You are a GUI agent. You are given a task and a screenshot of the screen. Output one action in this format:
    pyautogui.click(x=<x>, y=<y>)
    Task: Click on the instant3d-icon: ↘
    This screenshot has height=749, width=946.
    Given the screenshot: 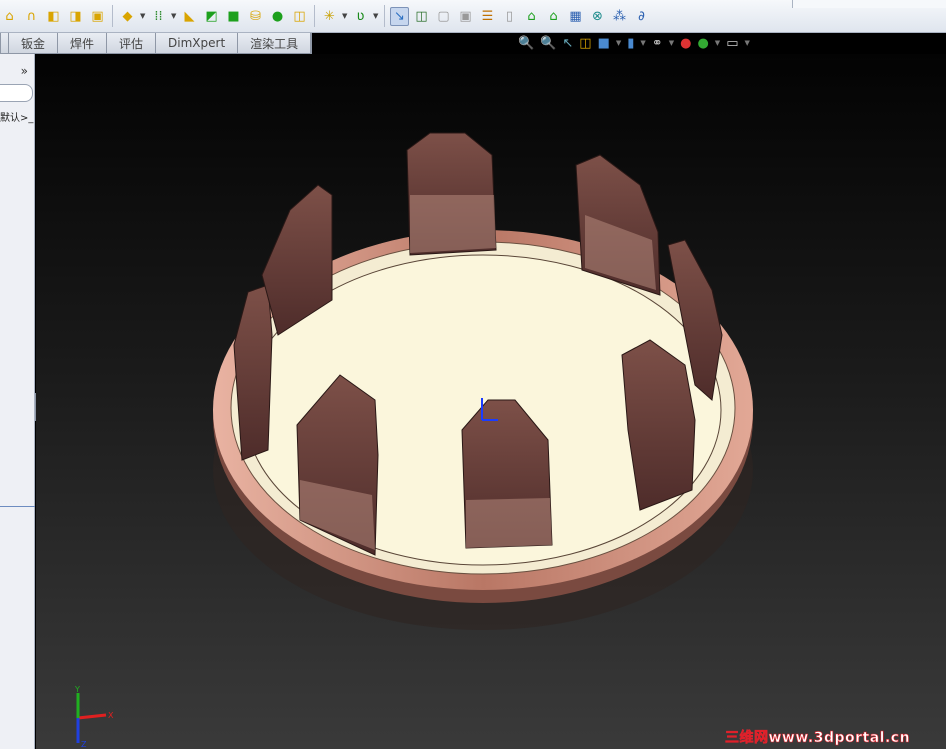 What is the action you would take?
    pyautogui.click(x=399, y=16)
    